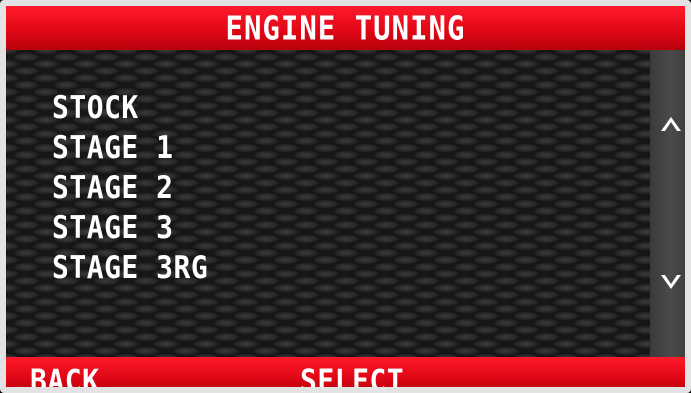  I want to click on scrollbar, so click(667, 203).